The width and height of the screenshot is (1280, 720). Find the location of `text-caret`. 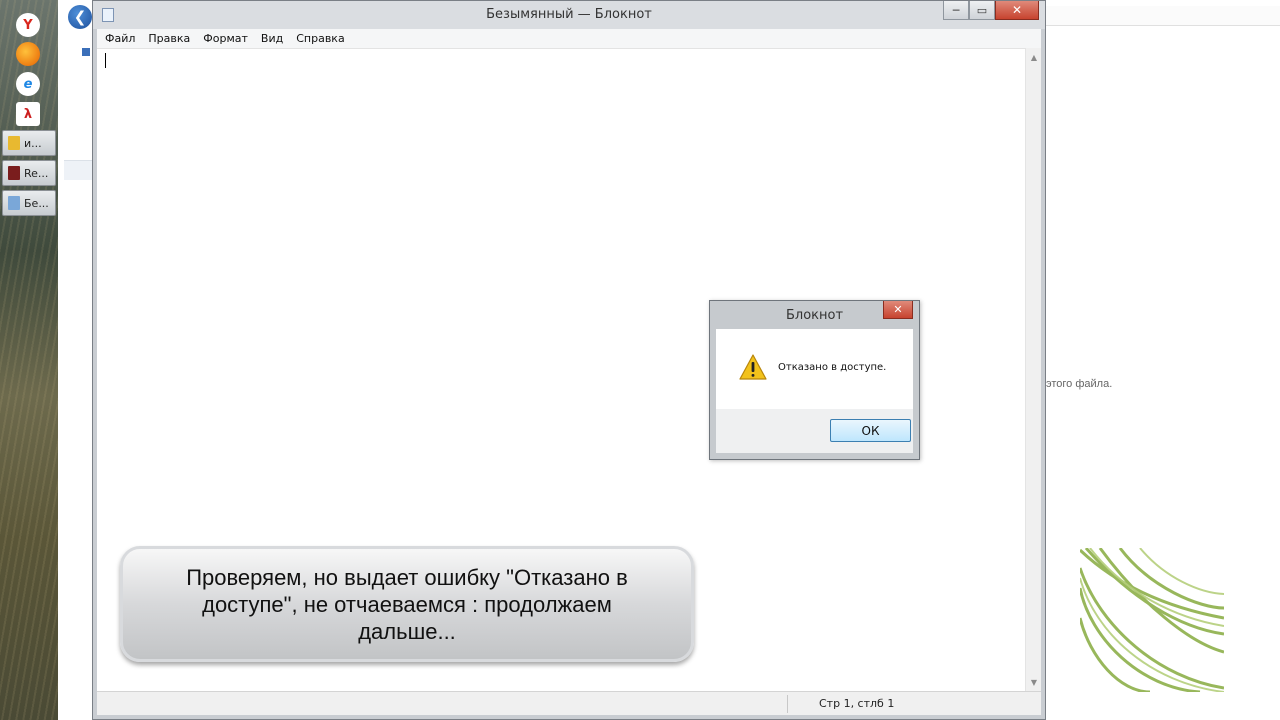

text-caret is located at coordinates (105, 60).